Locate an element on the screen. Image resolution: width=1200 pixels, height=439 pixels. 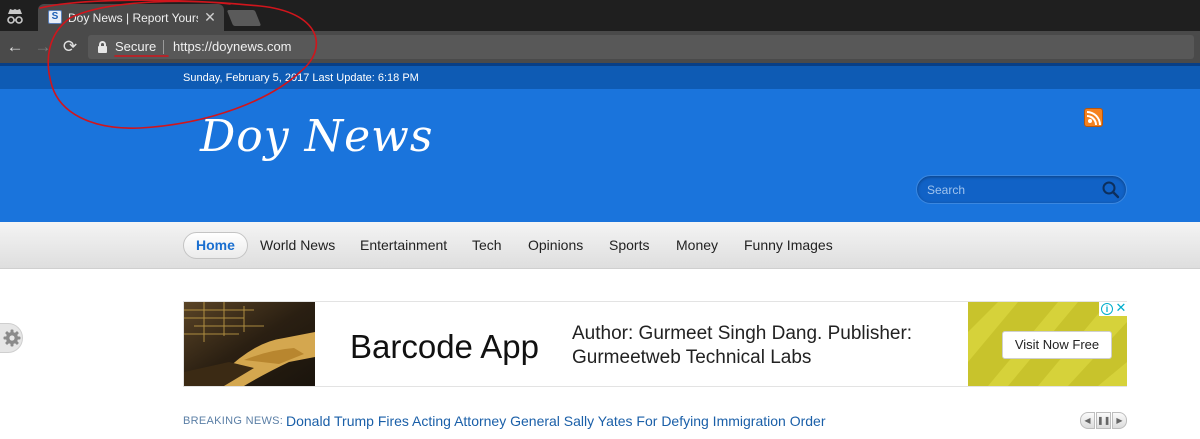
ticker-pause-button: ❚❚ is located at coordinates (1103, 420).